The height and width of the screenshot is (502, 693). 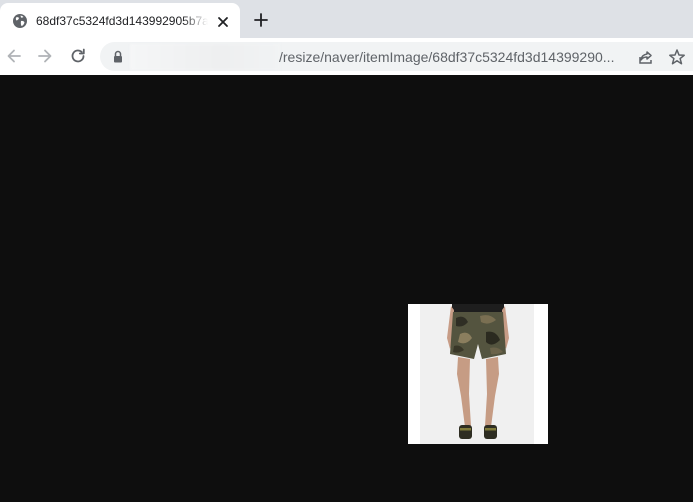 I want to click on active-tab: 68df37c5324fd3d143992905b7a, so click(x=120, y=20).